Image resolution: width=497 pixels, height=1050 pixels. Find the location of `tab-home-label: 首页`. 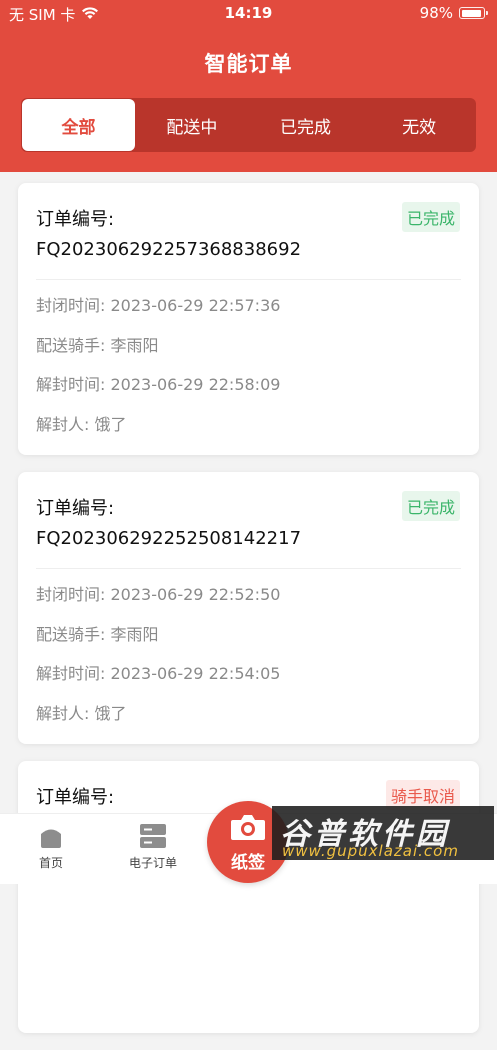

tab-home-label: 首页 is located at coordinates (50, 863).